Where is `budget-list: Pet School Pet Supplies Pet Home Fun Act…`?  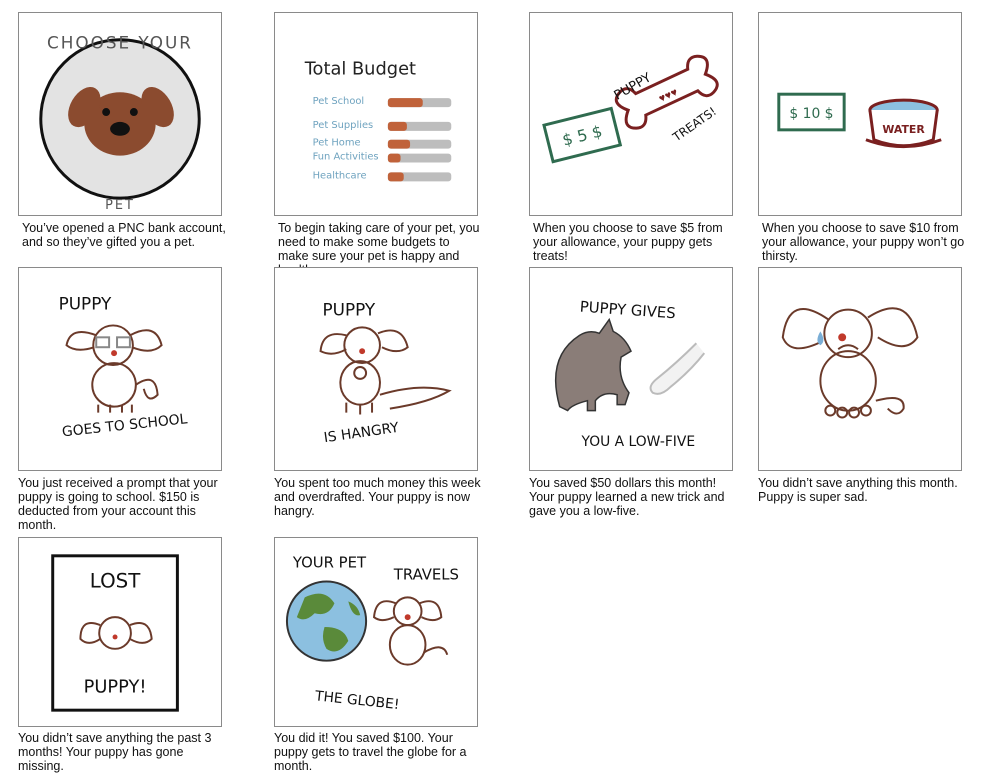 budget-list: Pet School Pet Supplies Pet Home Fun Act… is located at coordinates (346, 138).